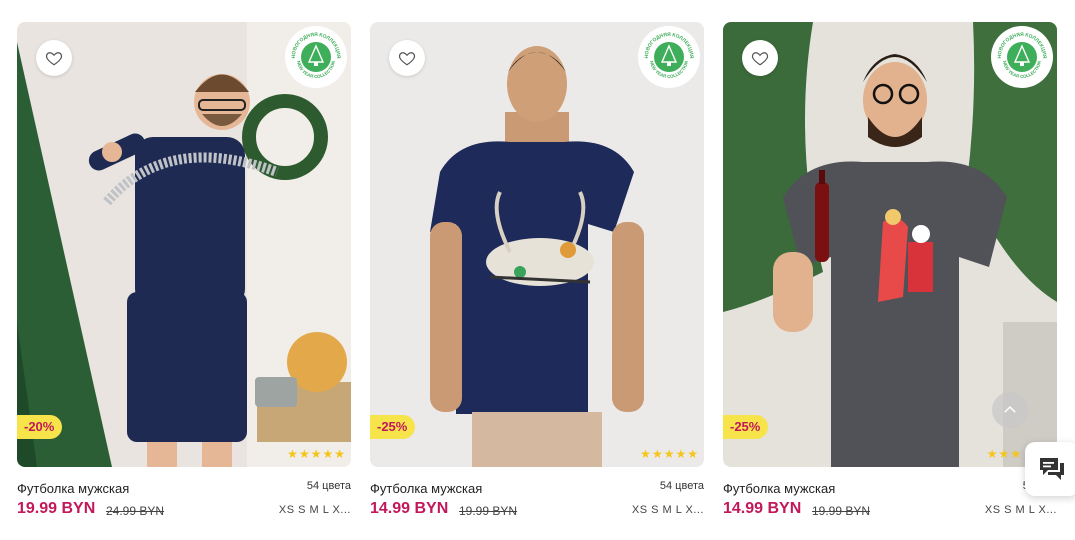  I want to click on rating-stars: ★ ★ ★, so click(1004, 454).